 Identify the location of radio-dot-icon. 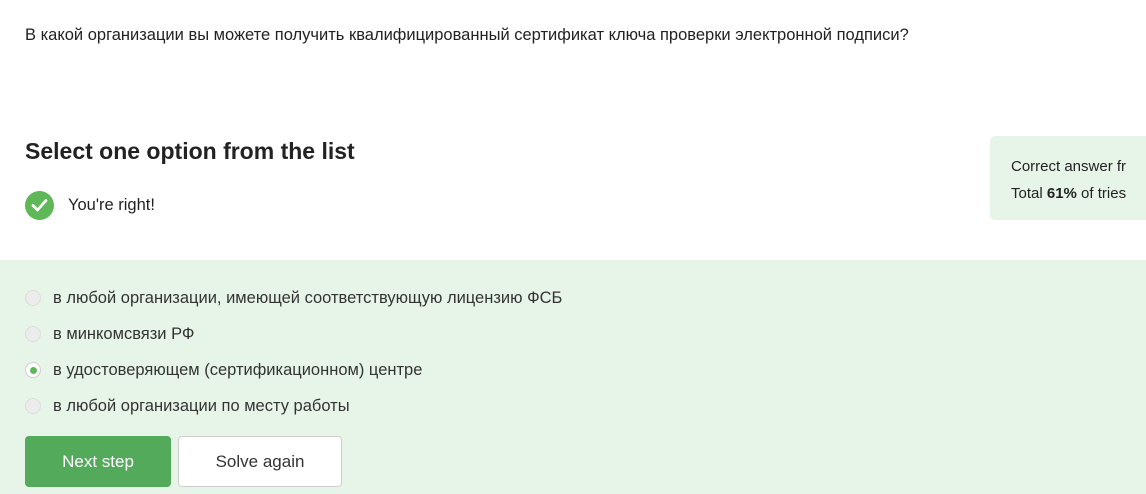
(33, 370).